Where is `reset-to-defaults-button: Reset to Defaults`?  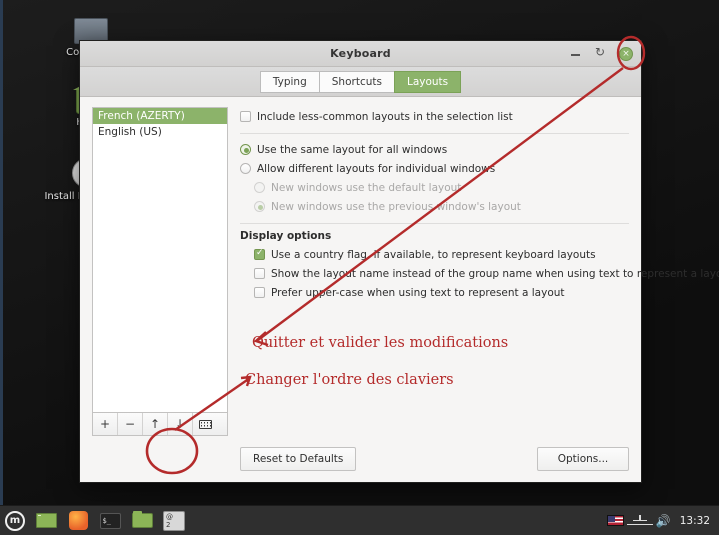
reset-to-defaults-button: Reset to Defaults is located at coordinates (298, 459).